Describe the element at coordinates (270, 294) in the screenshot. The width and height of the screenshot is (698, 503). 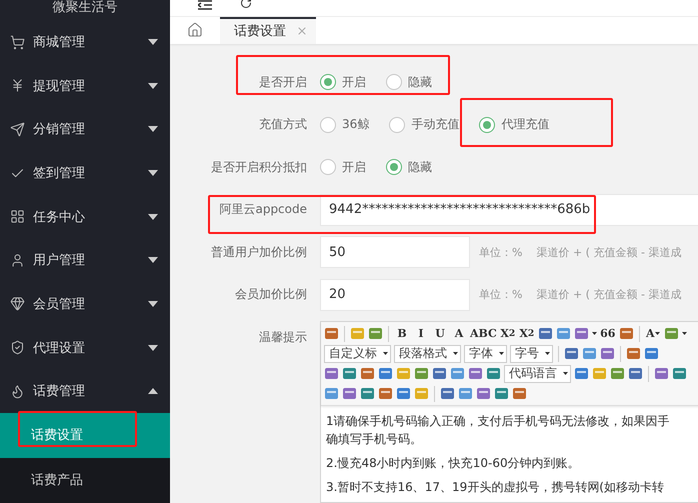
I see `field-label: 会员加价比例` at that location.